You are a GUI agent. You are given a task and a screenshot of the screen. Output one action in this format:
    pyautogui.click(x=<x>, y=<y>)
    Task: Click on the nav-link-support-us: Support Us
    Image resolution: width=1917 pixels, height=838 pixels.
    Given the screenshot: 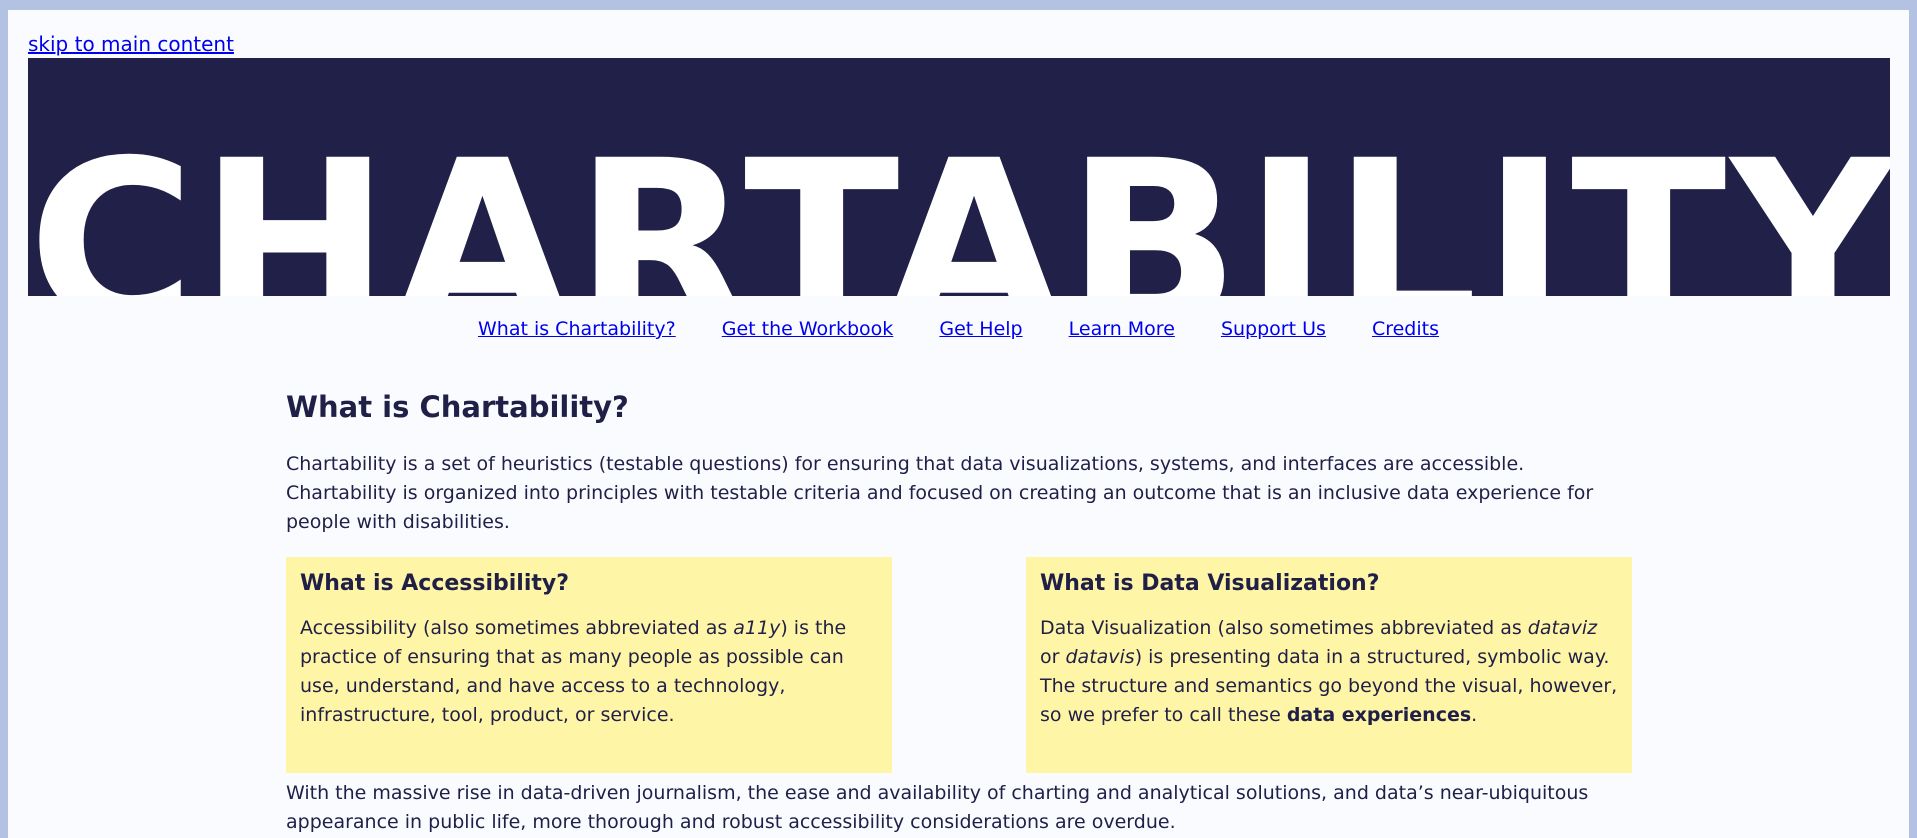 What is the action you would take?
    pyautogui.click(x=1273, y=329)
    